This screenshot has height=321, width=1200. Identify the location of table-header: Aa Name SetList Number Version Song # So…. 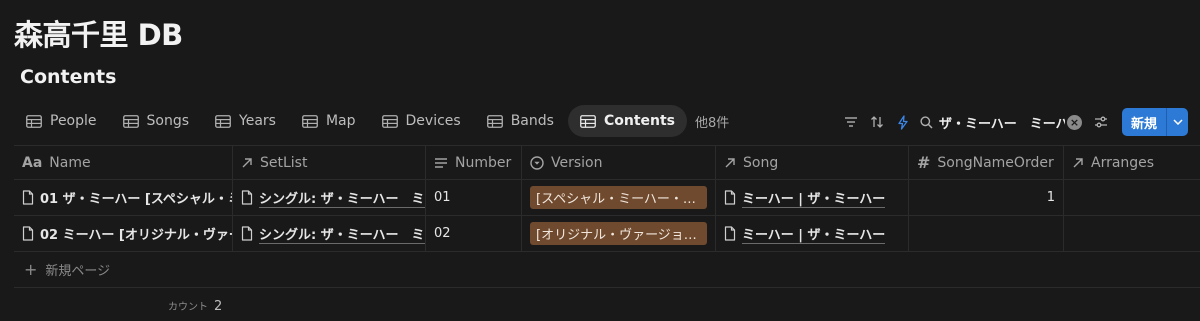
(607, 162).